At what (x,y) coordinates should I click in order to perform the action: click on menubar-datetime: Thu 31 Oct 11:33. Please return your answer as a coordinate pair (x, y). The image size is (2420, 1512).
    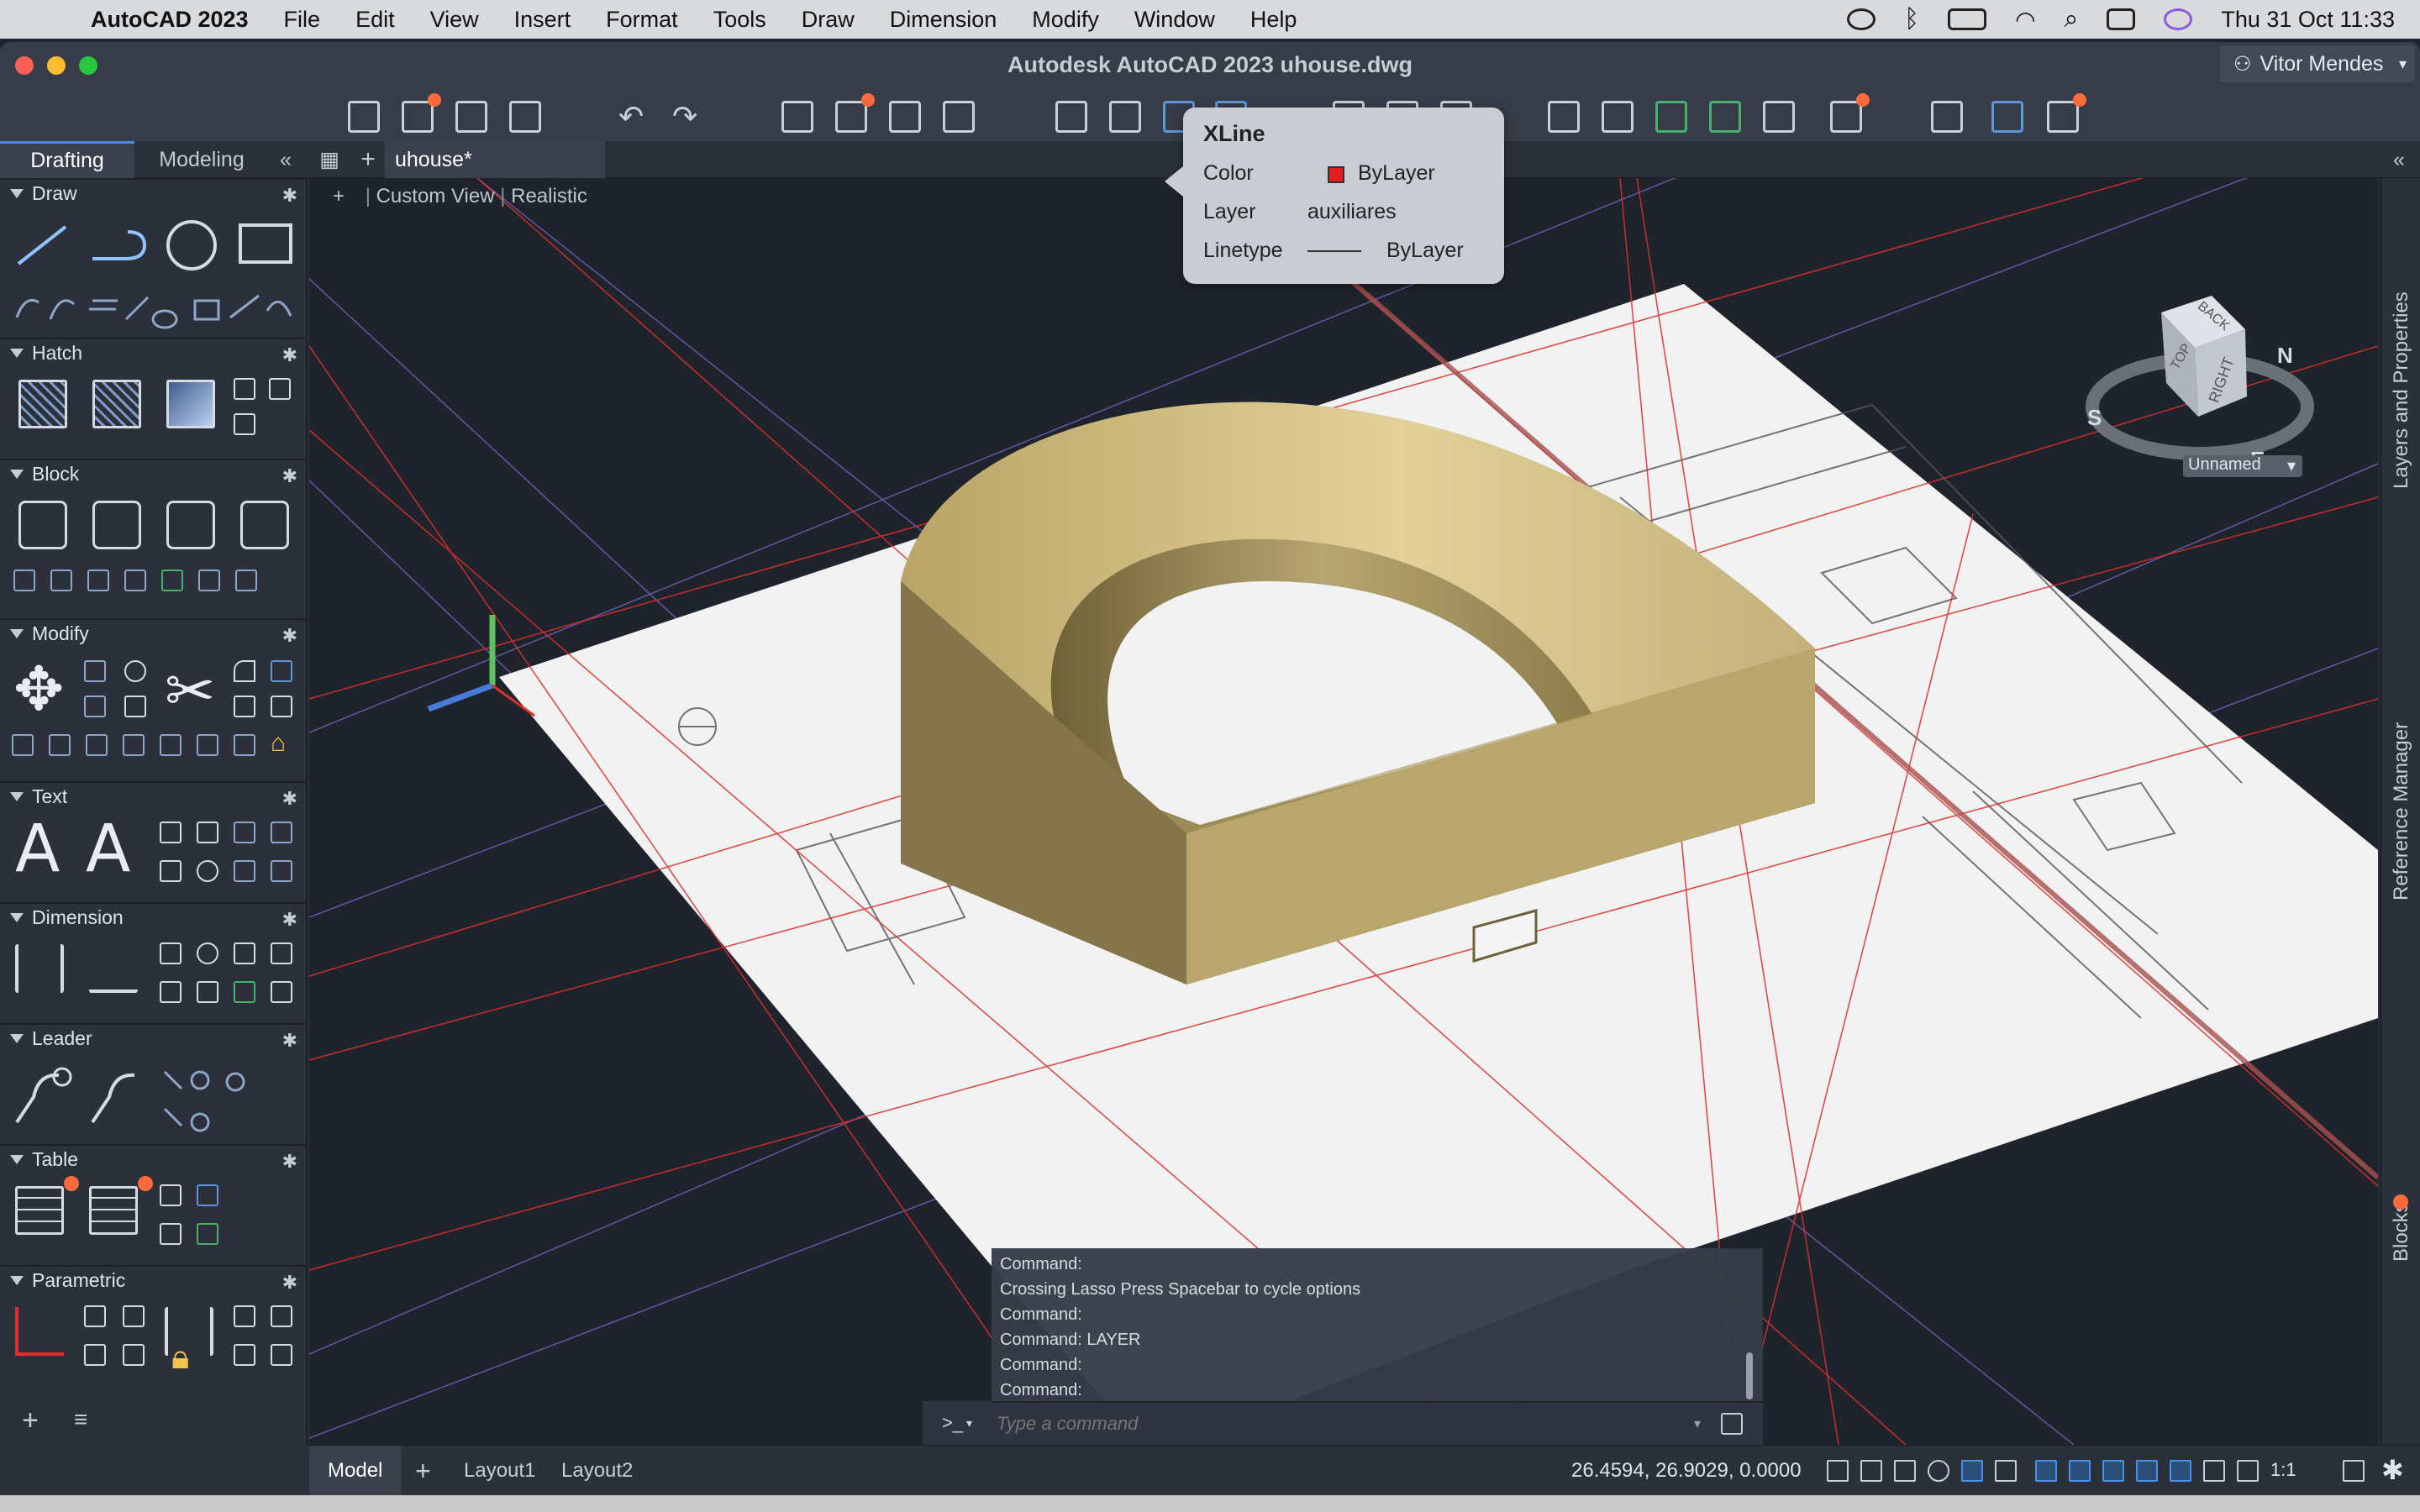
    Looking at the image, I should click on (2308, 20).